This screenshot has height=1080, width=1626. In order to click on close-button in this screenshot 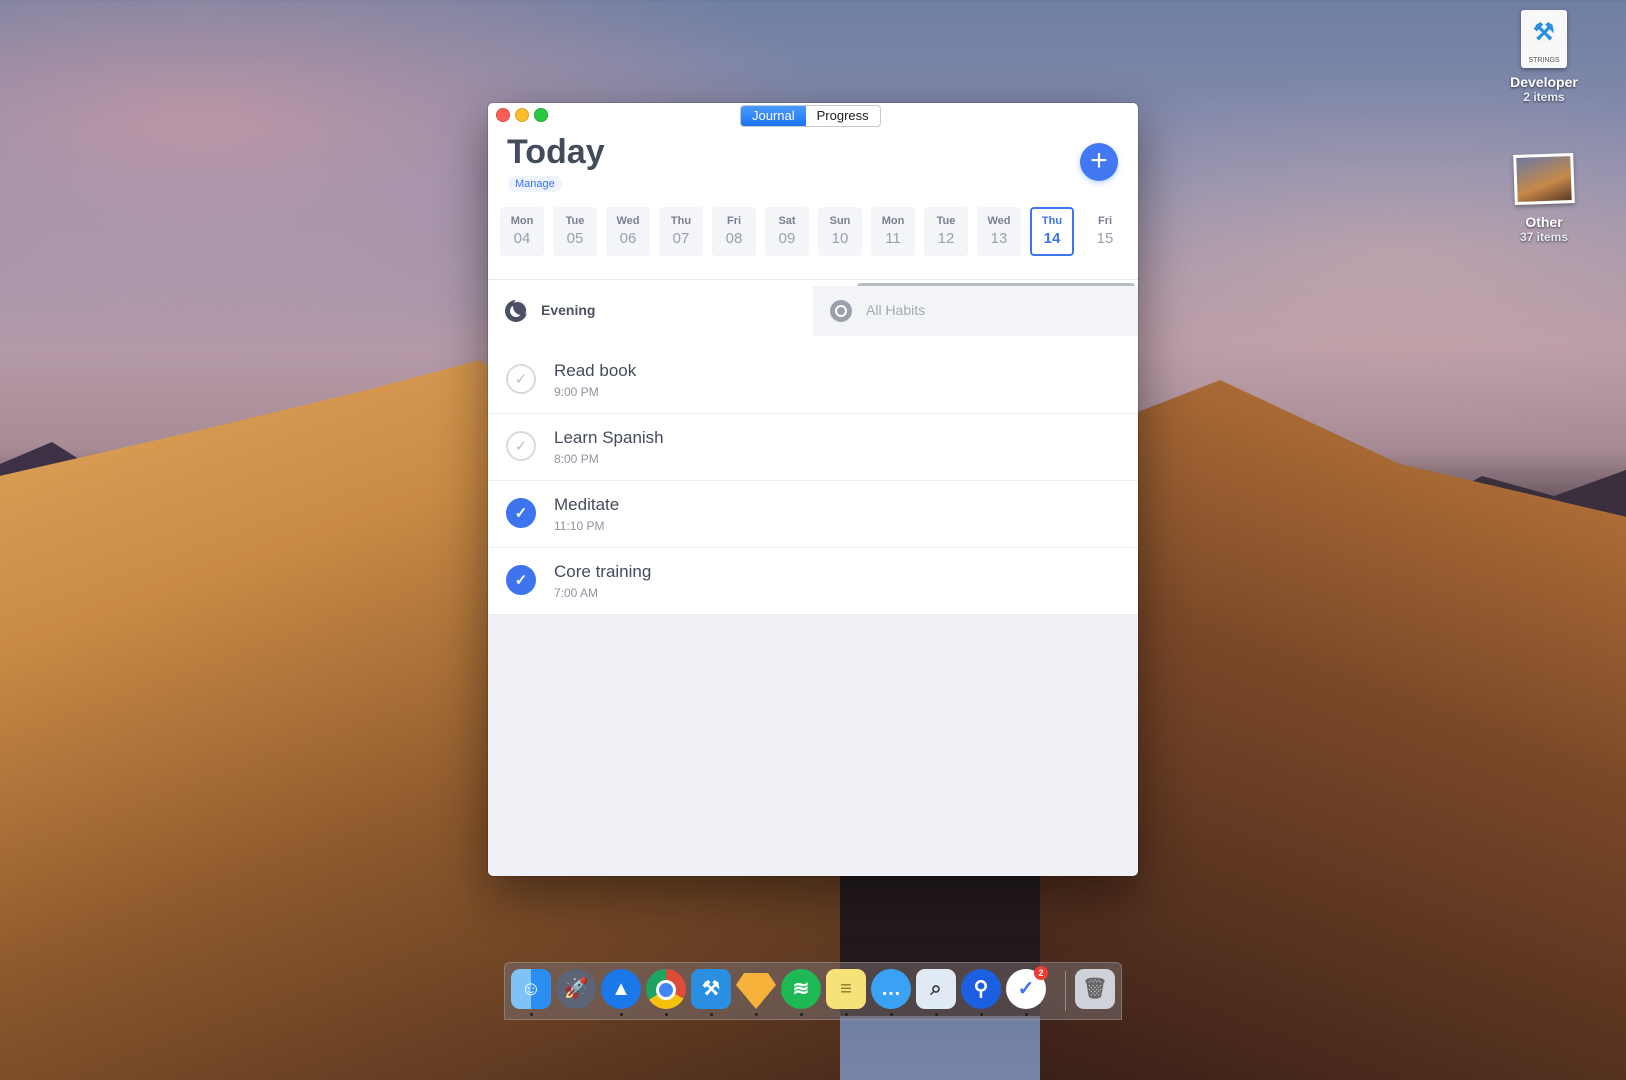, I will do `click(503, 115)`.